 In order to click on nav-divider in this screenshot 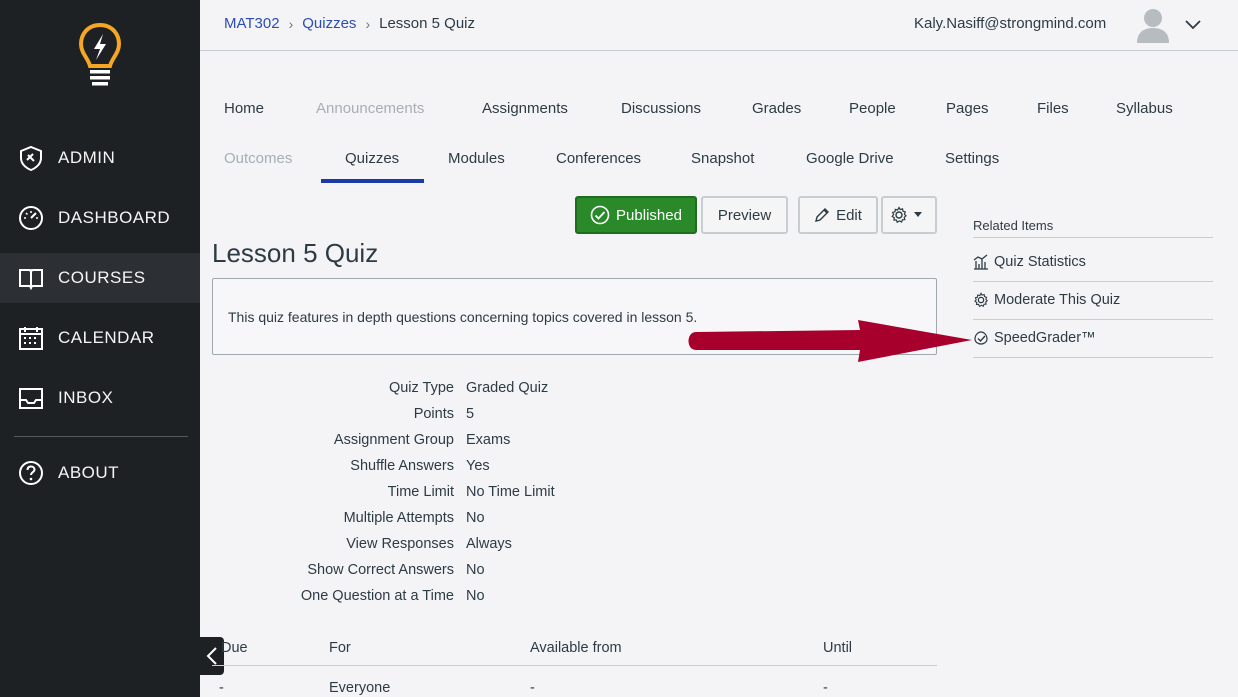, I will do `click(101, 436)`.